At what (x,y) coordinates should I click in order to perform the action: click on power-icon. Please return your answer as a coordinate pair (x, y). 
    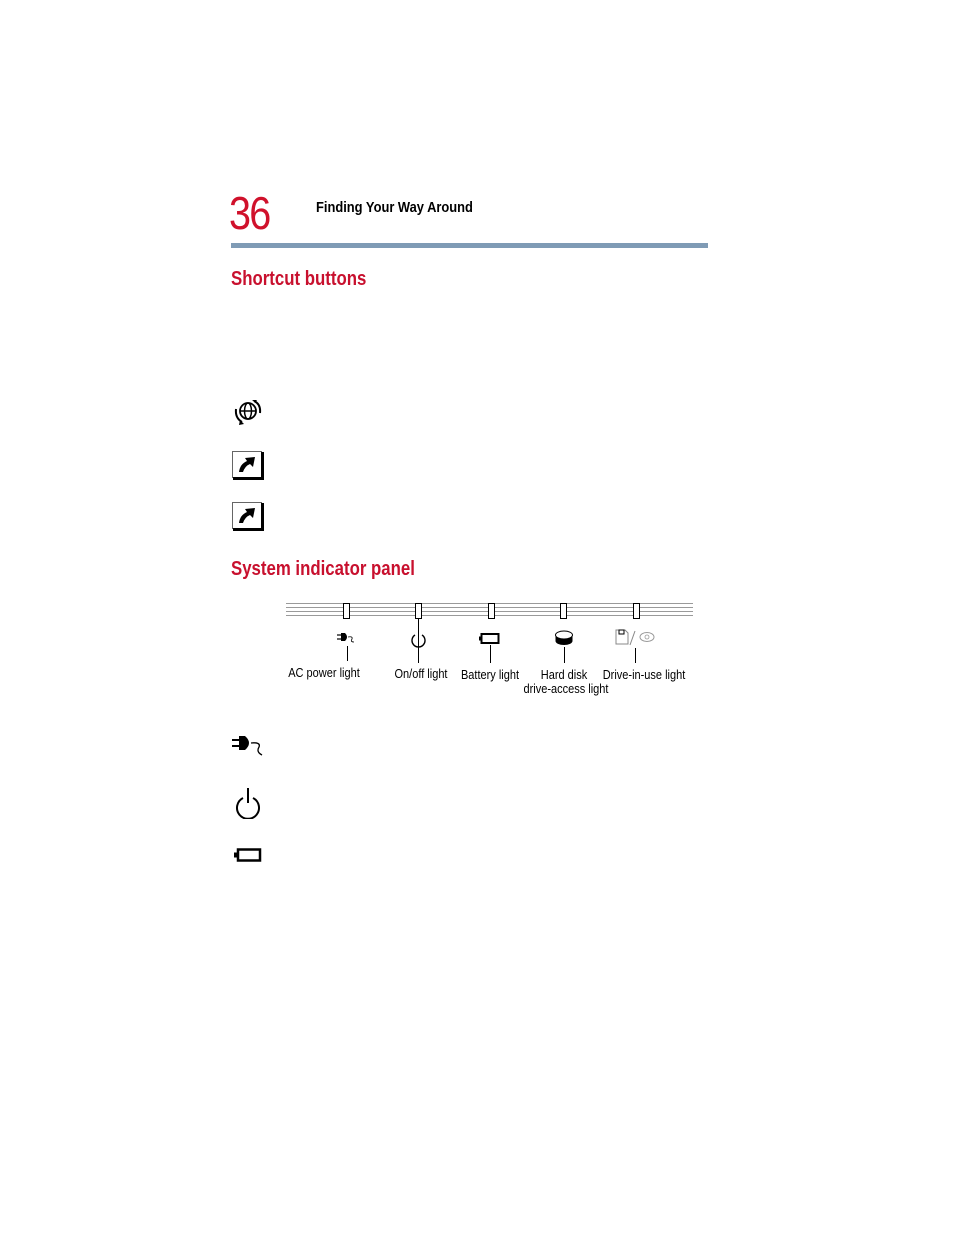
    Looking at the image, I should click on (248, 803).